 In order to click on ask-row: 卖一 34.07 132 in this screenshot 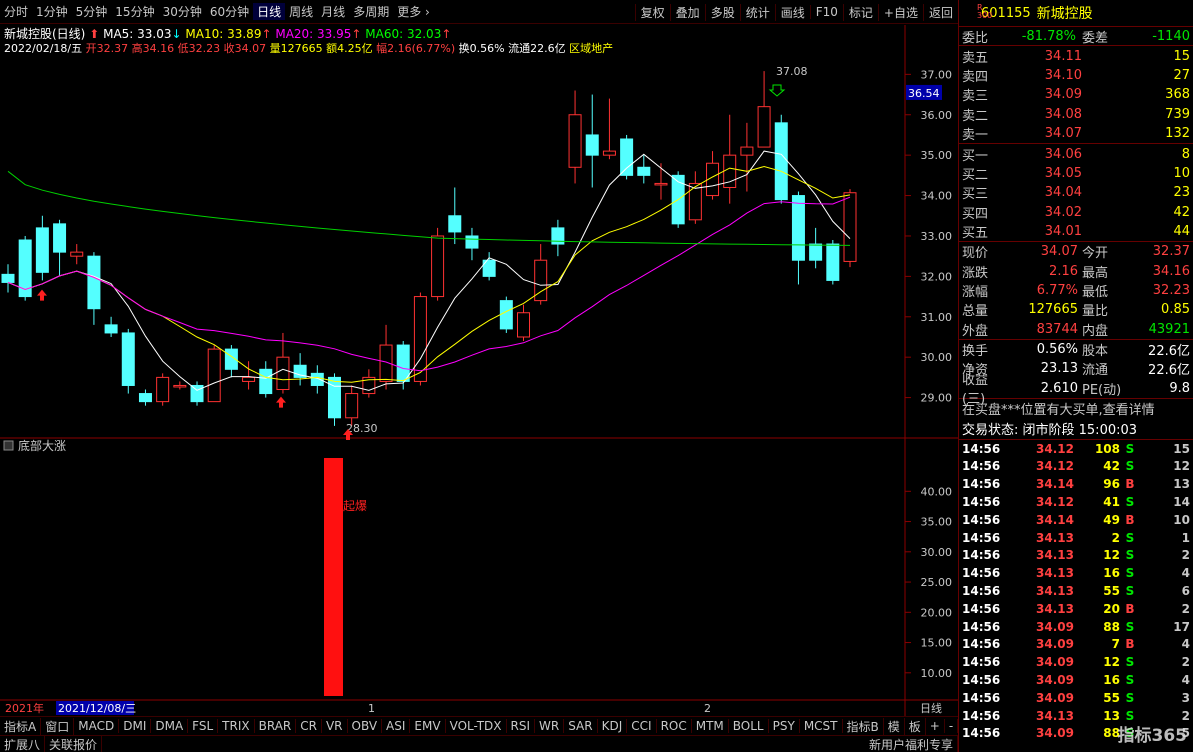, I will do `click(1076, 133)`.